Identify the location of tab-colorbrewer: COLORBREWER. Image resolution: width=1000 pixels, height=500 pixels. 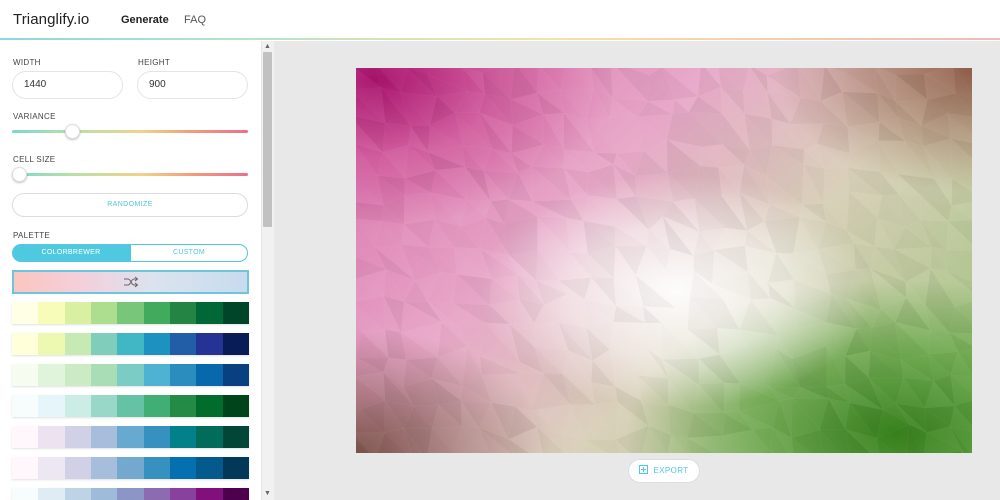
(71, 253).